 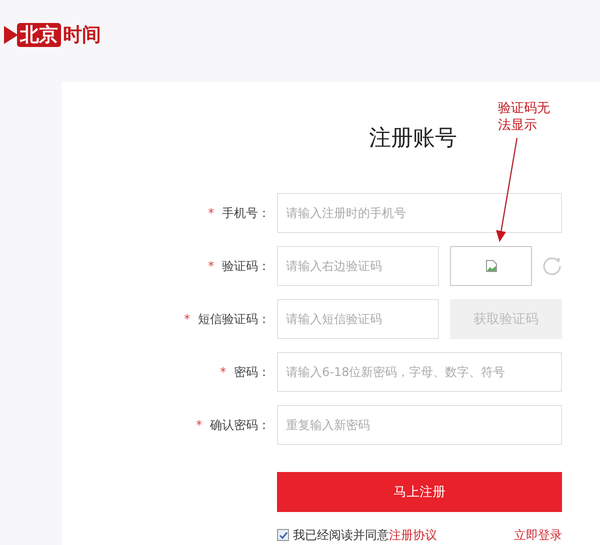 What do you see at coordinates (538, 535) in the screenshot?
I see `login-link: 立即登录` at bounding box center [538, 535].